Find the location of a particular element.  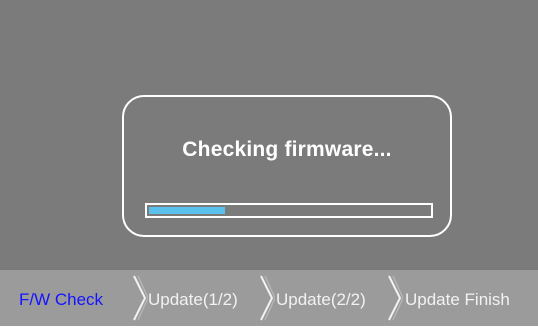

step-fw-check: F/W Check is located at coordinates (61, 299).